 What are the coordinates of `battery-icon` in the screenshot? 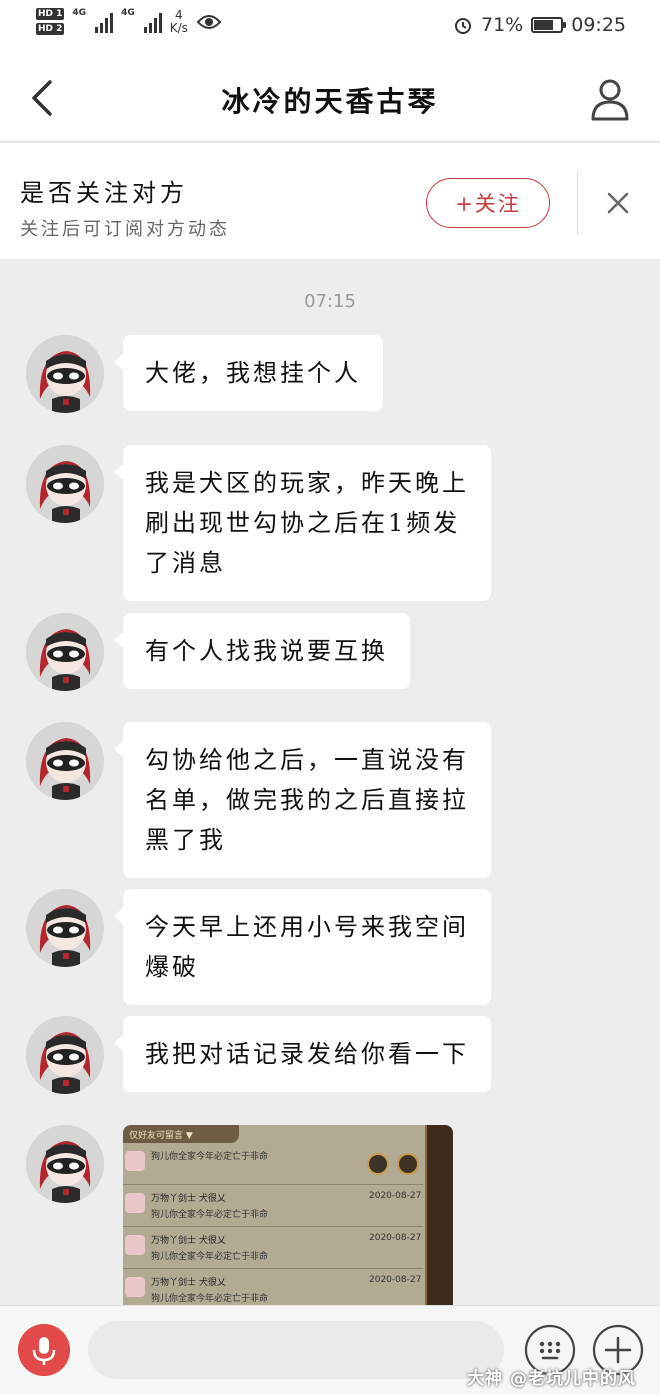 It's located at (549, 25).